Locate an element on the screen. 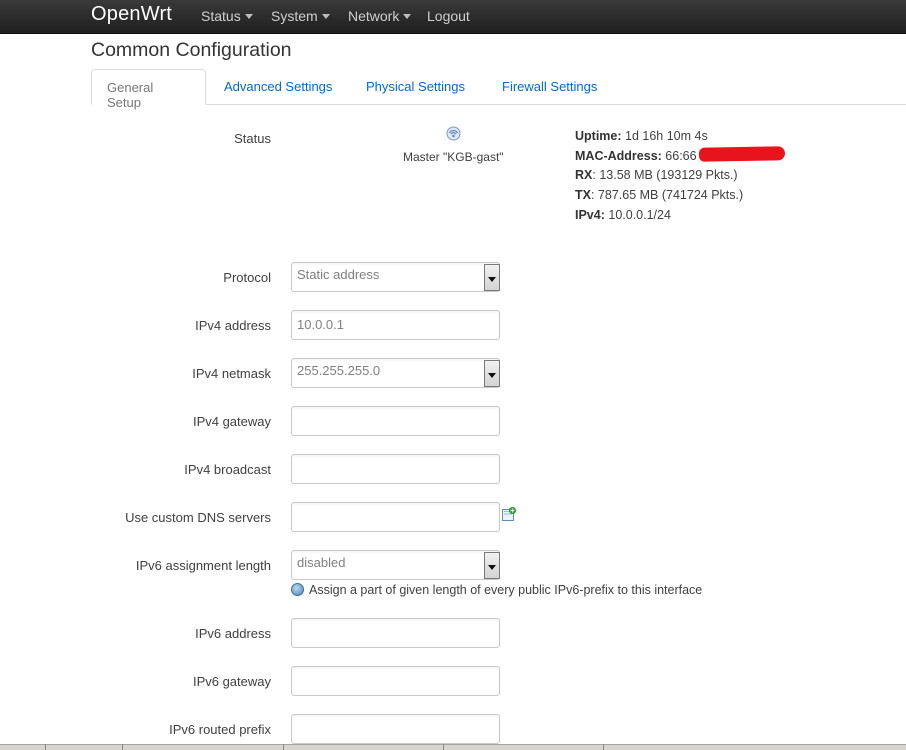  ipv4-key: IPv4: is located at coordinates (590, 214).